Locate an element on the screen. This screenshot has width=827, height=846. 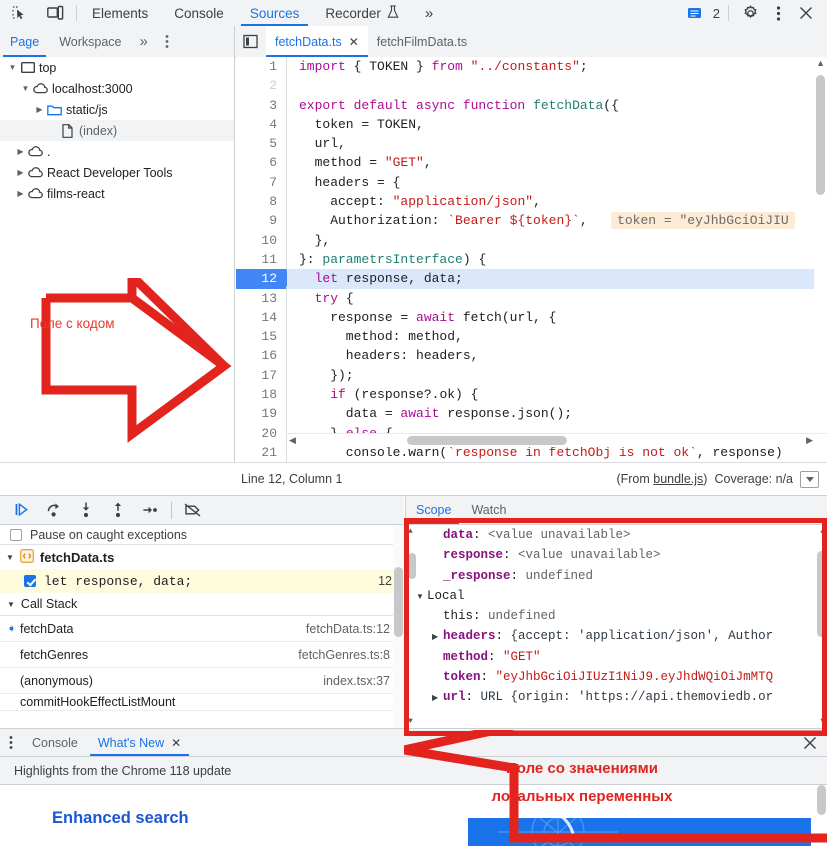
scroll-right-arrow-icon: ▶ is located at coordinates (809, 440).